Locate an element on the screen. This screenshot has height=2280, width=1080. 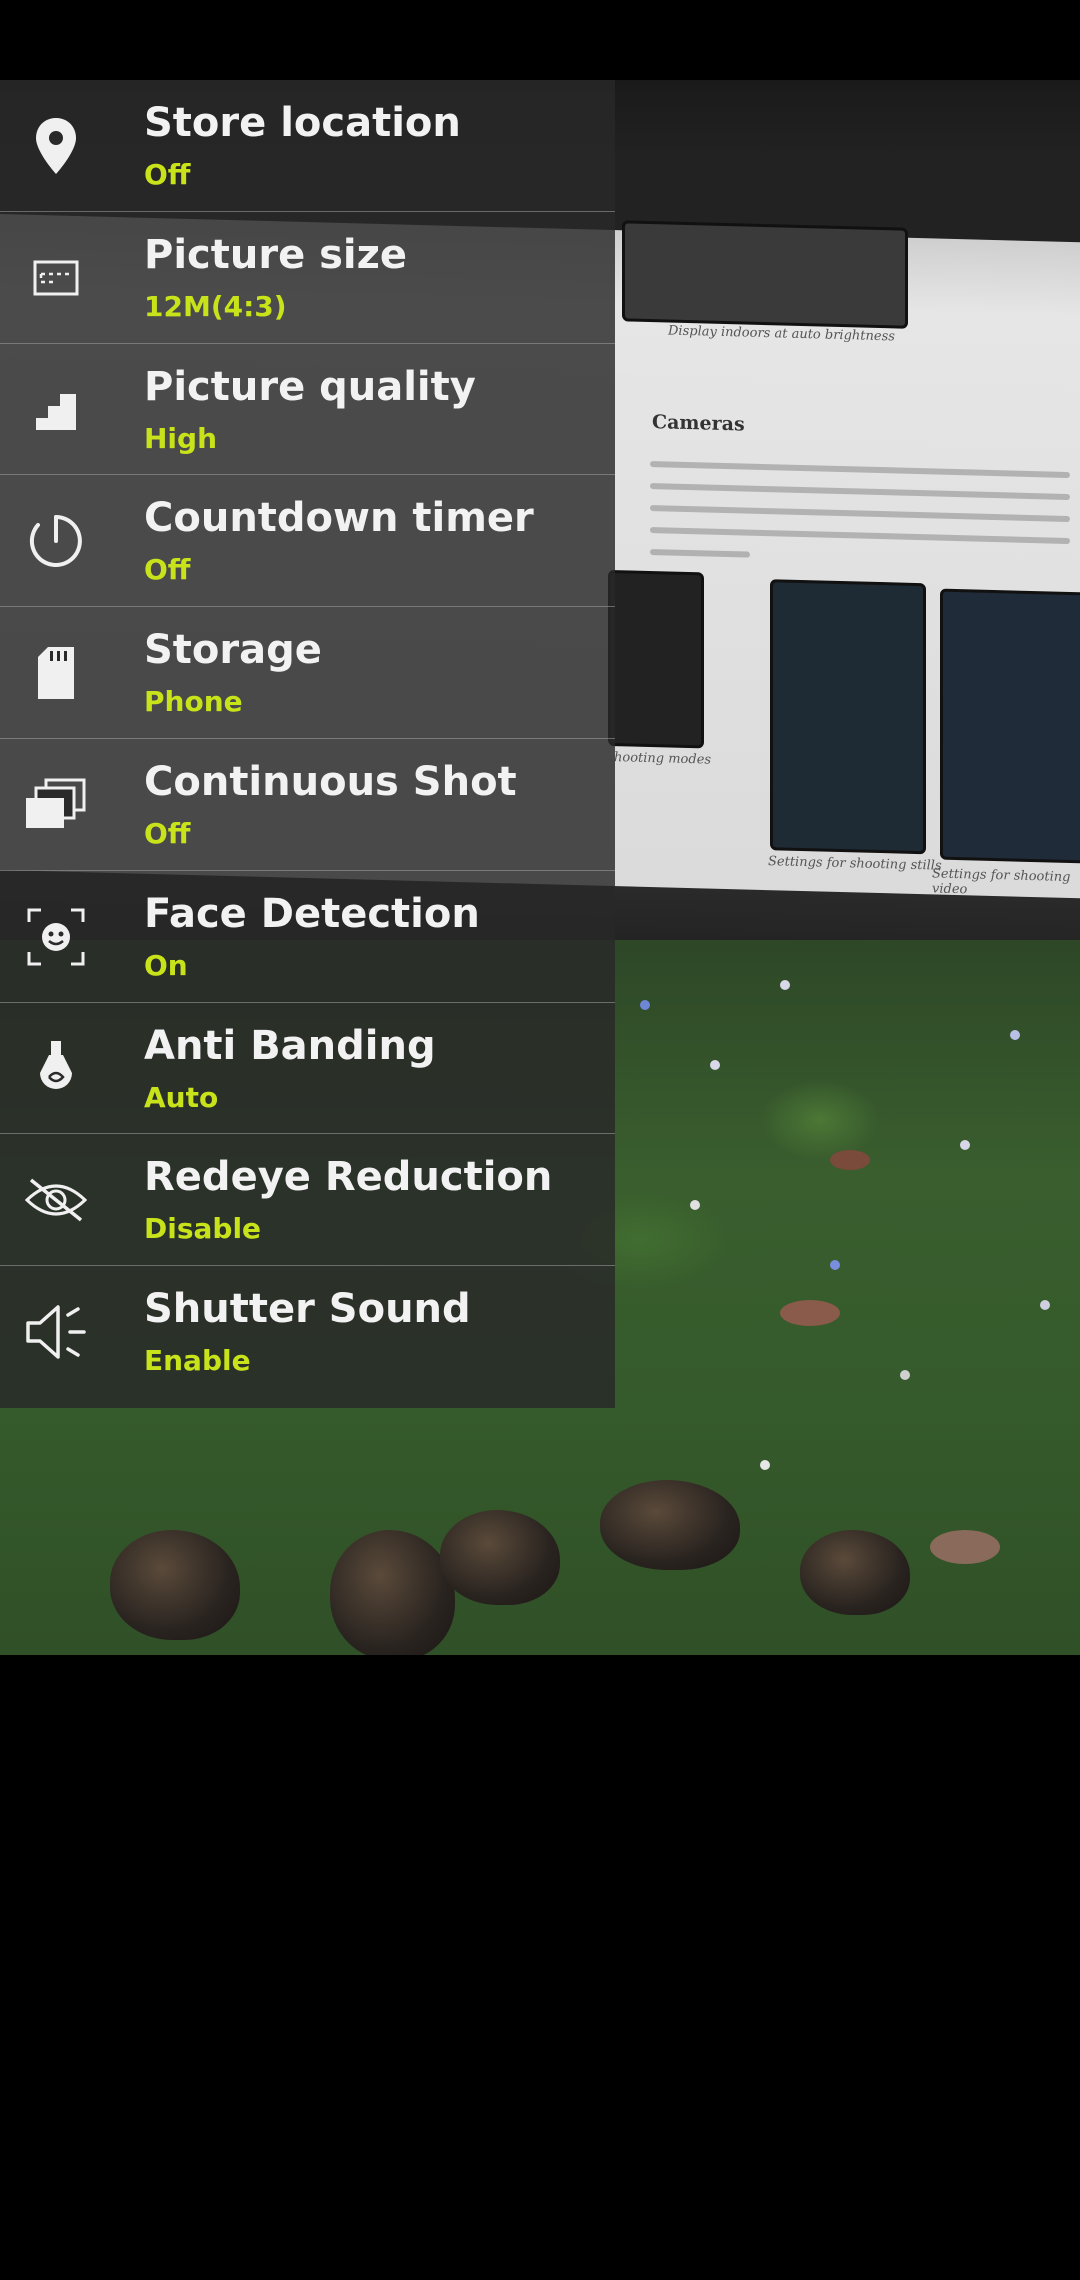
setting-title: Picture size is located at coordinates (276, 254).